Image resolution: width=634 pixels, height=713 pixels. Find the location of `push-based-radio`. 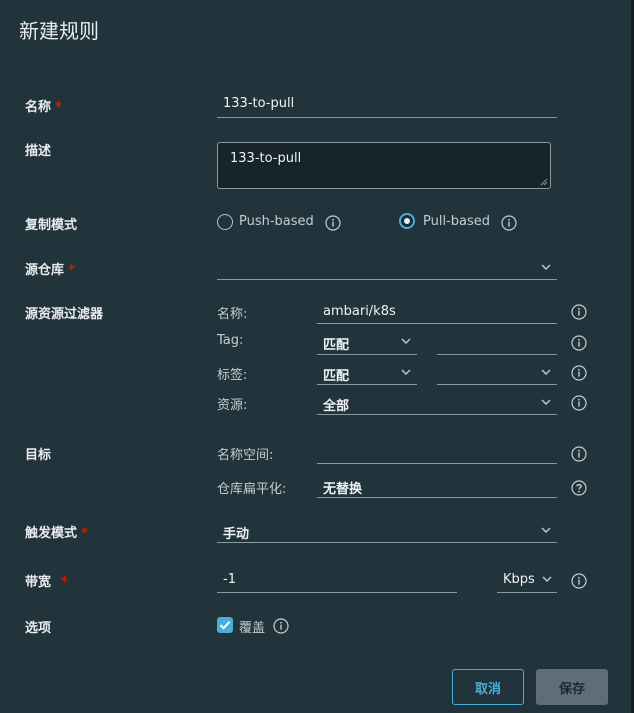

push-based-radio is located at coordinates (225, 222).